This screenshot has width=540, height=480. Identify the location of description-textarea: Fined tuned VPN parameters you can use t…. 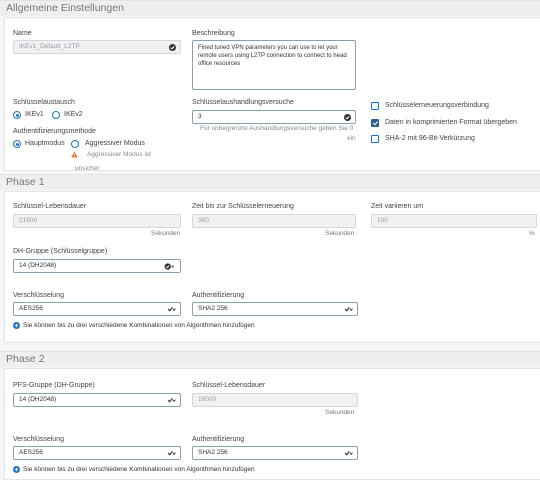
(274, 65).